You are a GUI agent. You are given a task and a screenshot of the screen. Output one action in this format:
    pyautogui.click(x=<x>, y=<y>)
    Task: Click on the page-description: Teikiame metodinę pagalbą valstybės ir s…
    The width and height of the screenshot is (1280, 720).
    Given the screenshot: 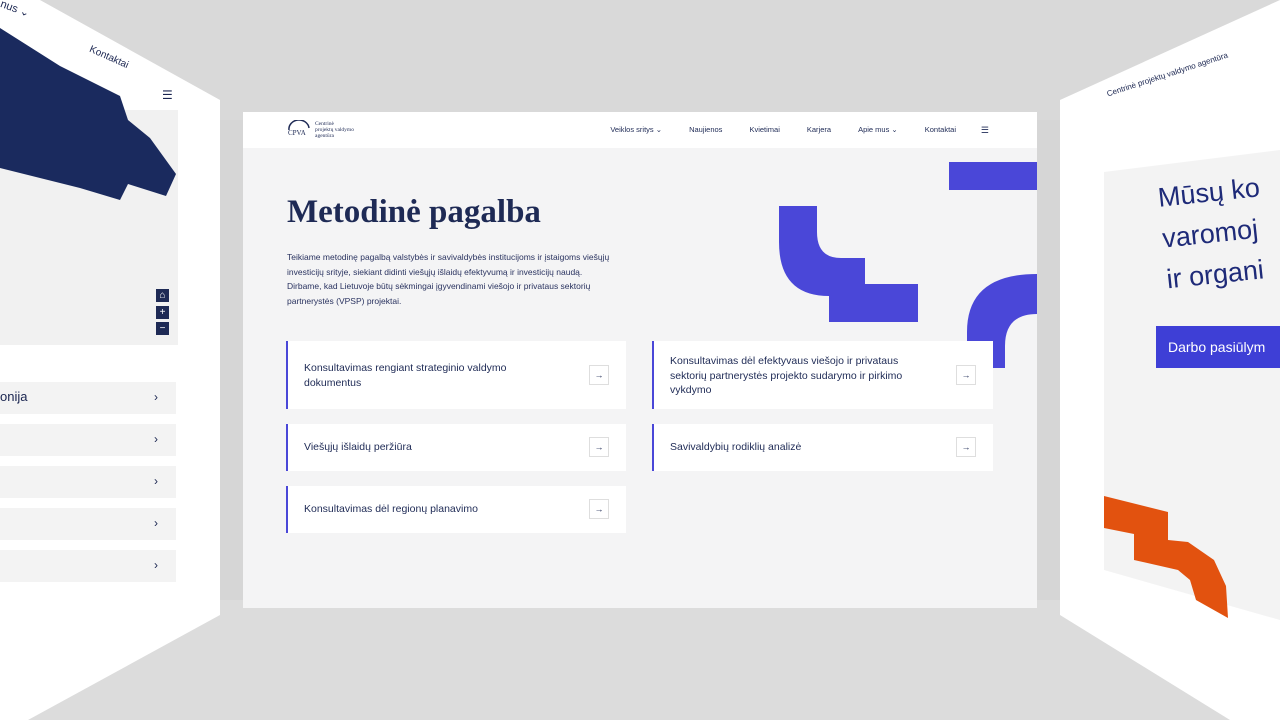 What is the action you would take?
    pyautogui.click(x=448, y=279)
    